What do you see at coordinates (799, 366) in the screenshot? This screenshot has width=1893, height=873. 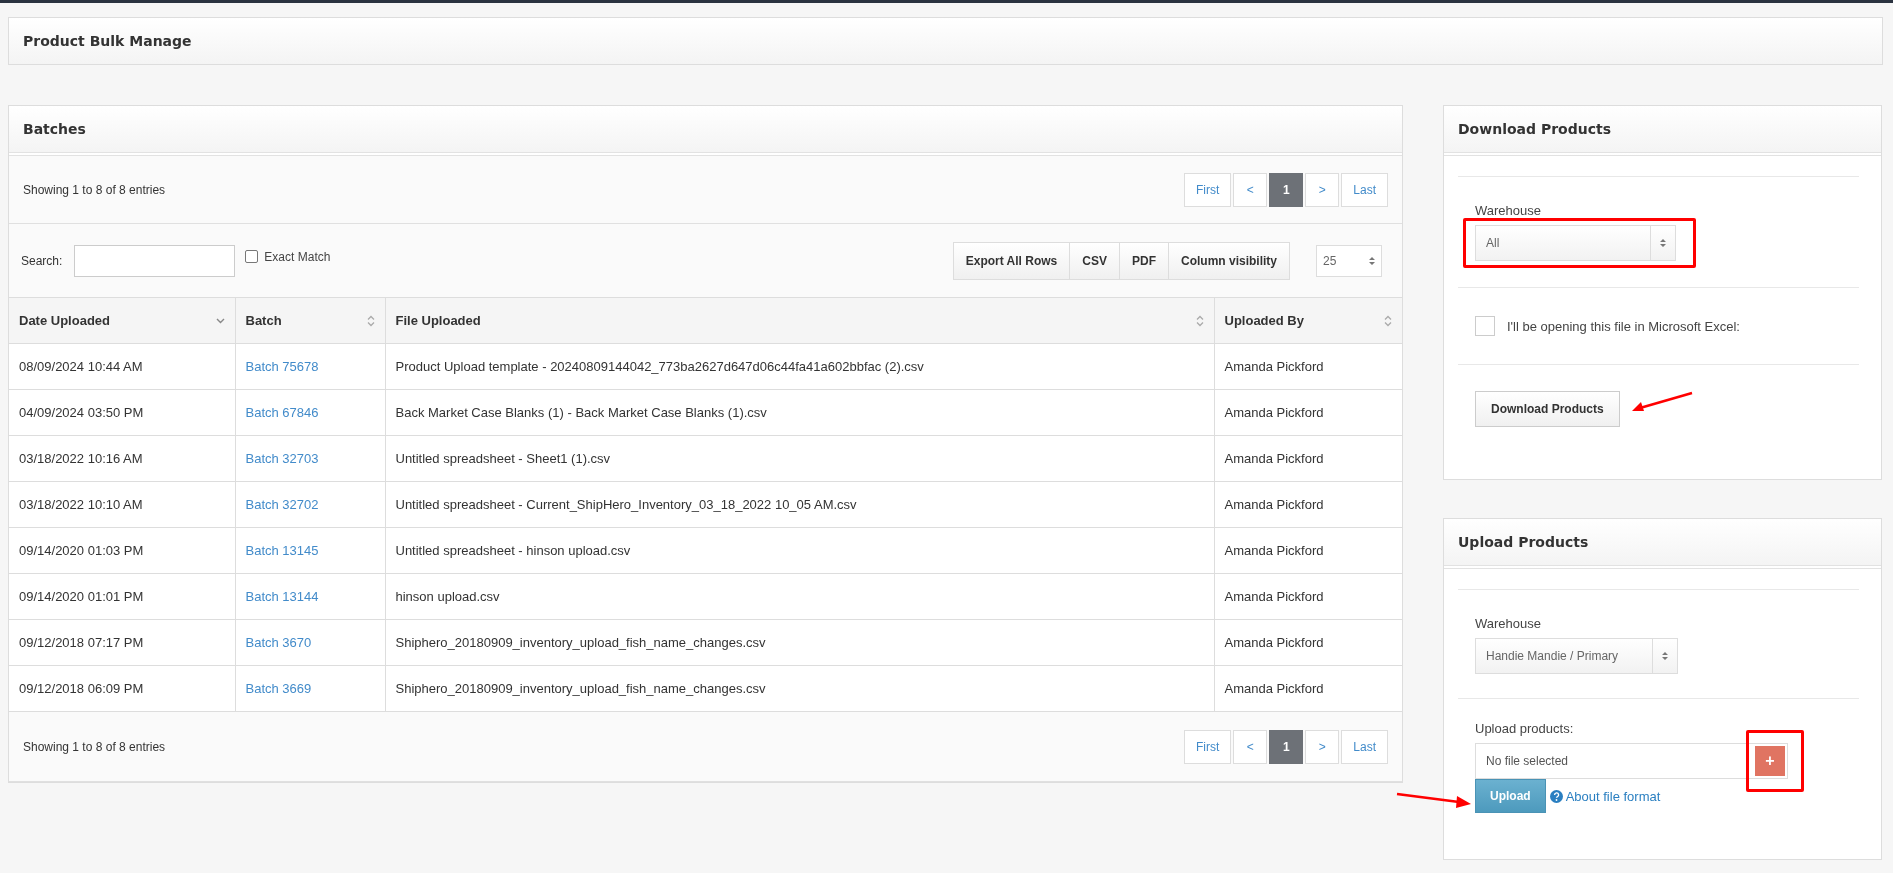 I see `table-cell: Product Upload template - 20240809144042_773ba2627d647d06c44fa41a602bbfac (2).csv` at bounding box center [799, 366].